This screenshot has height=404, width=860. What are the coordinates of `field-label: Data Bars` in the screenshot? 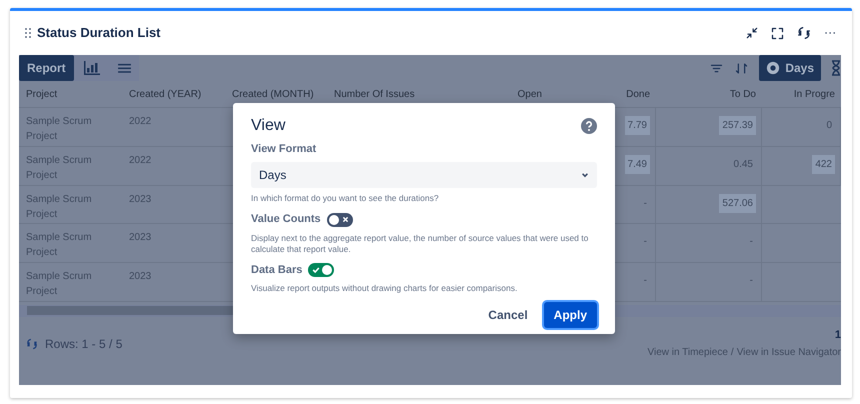 It's located at (276, 270).